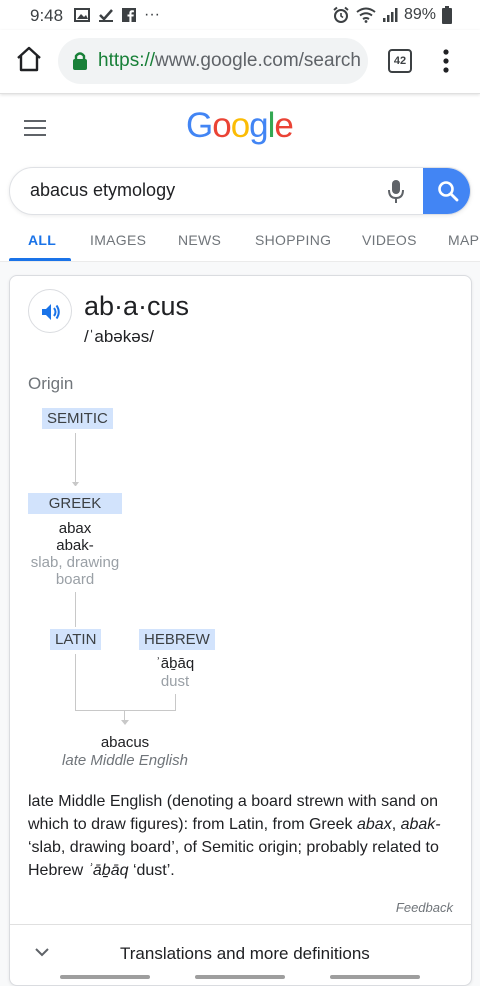 This screenshot has height=986, width=480. I want to click on google-logo: Google, so click(240, 126).